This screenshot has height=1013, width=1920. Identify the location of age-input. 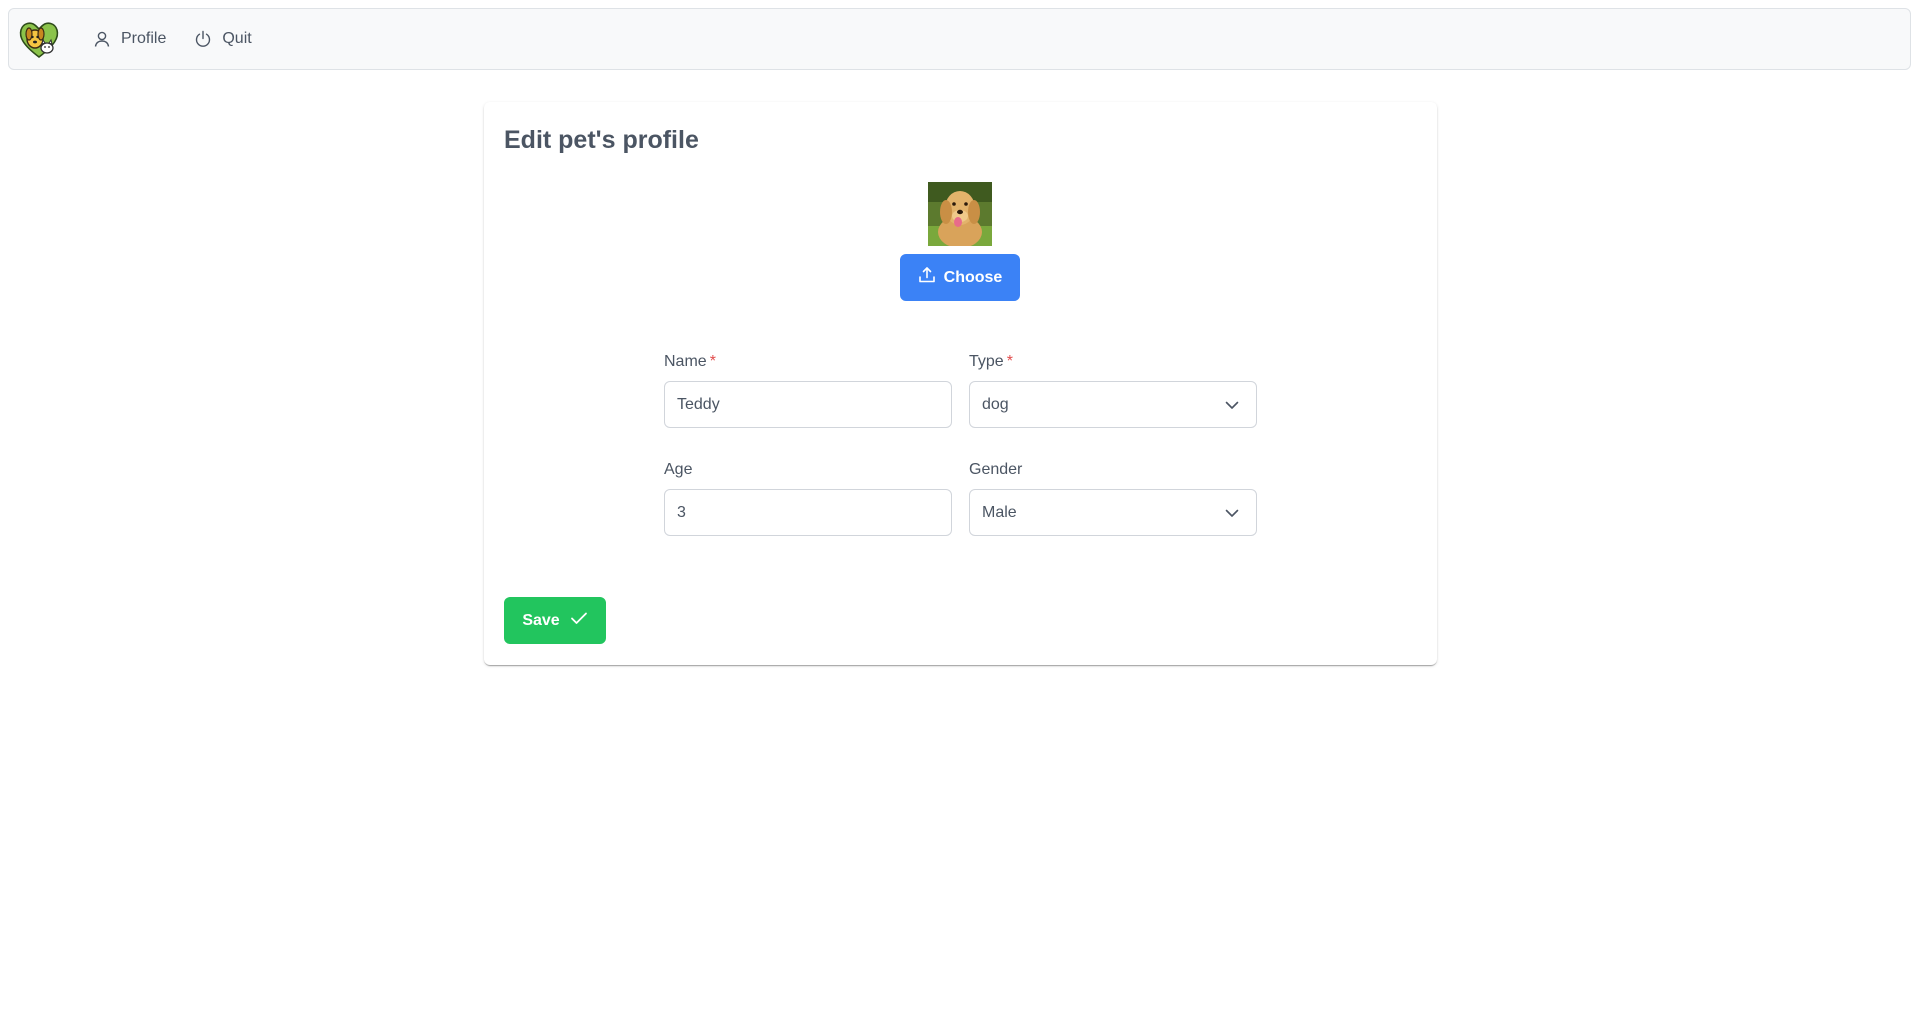
(808, 512).